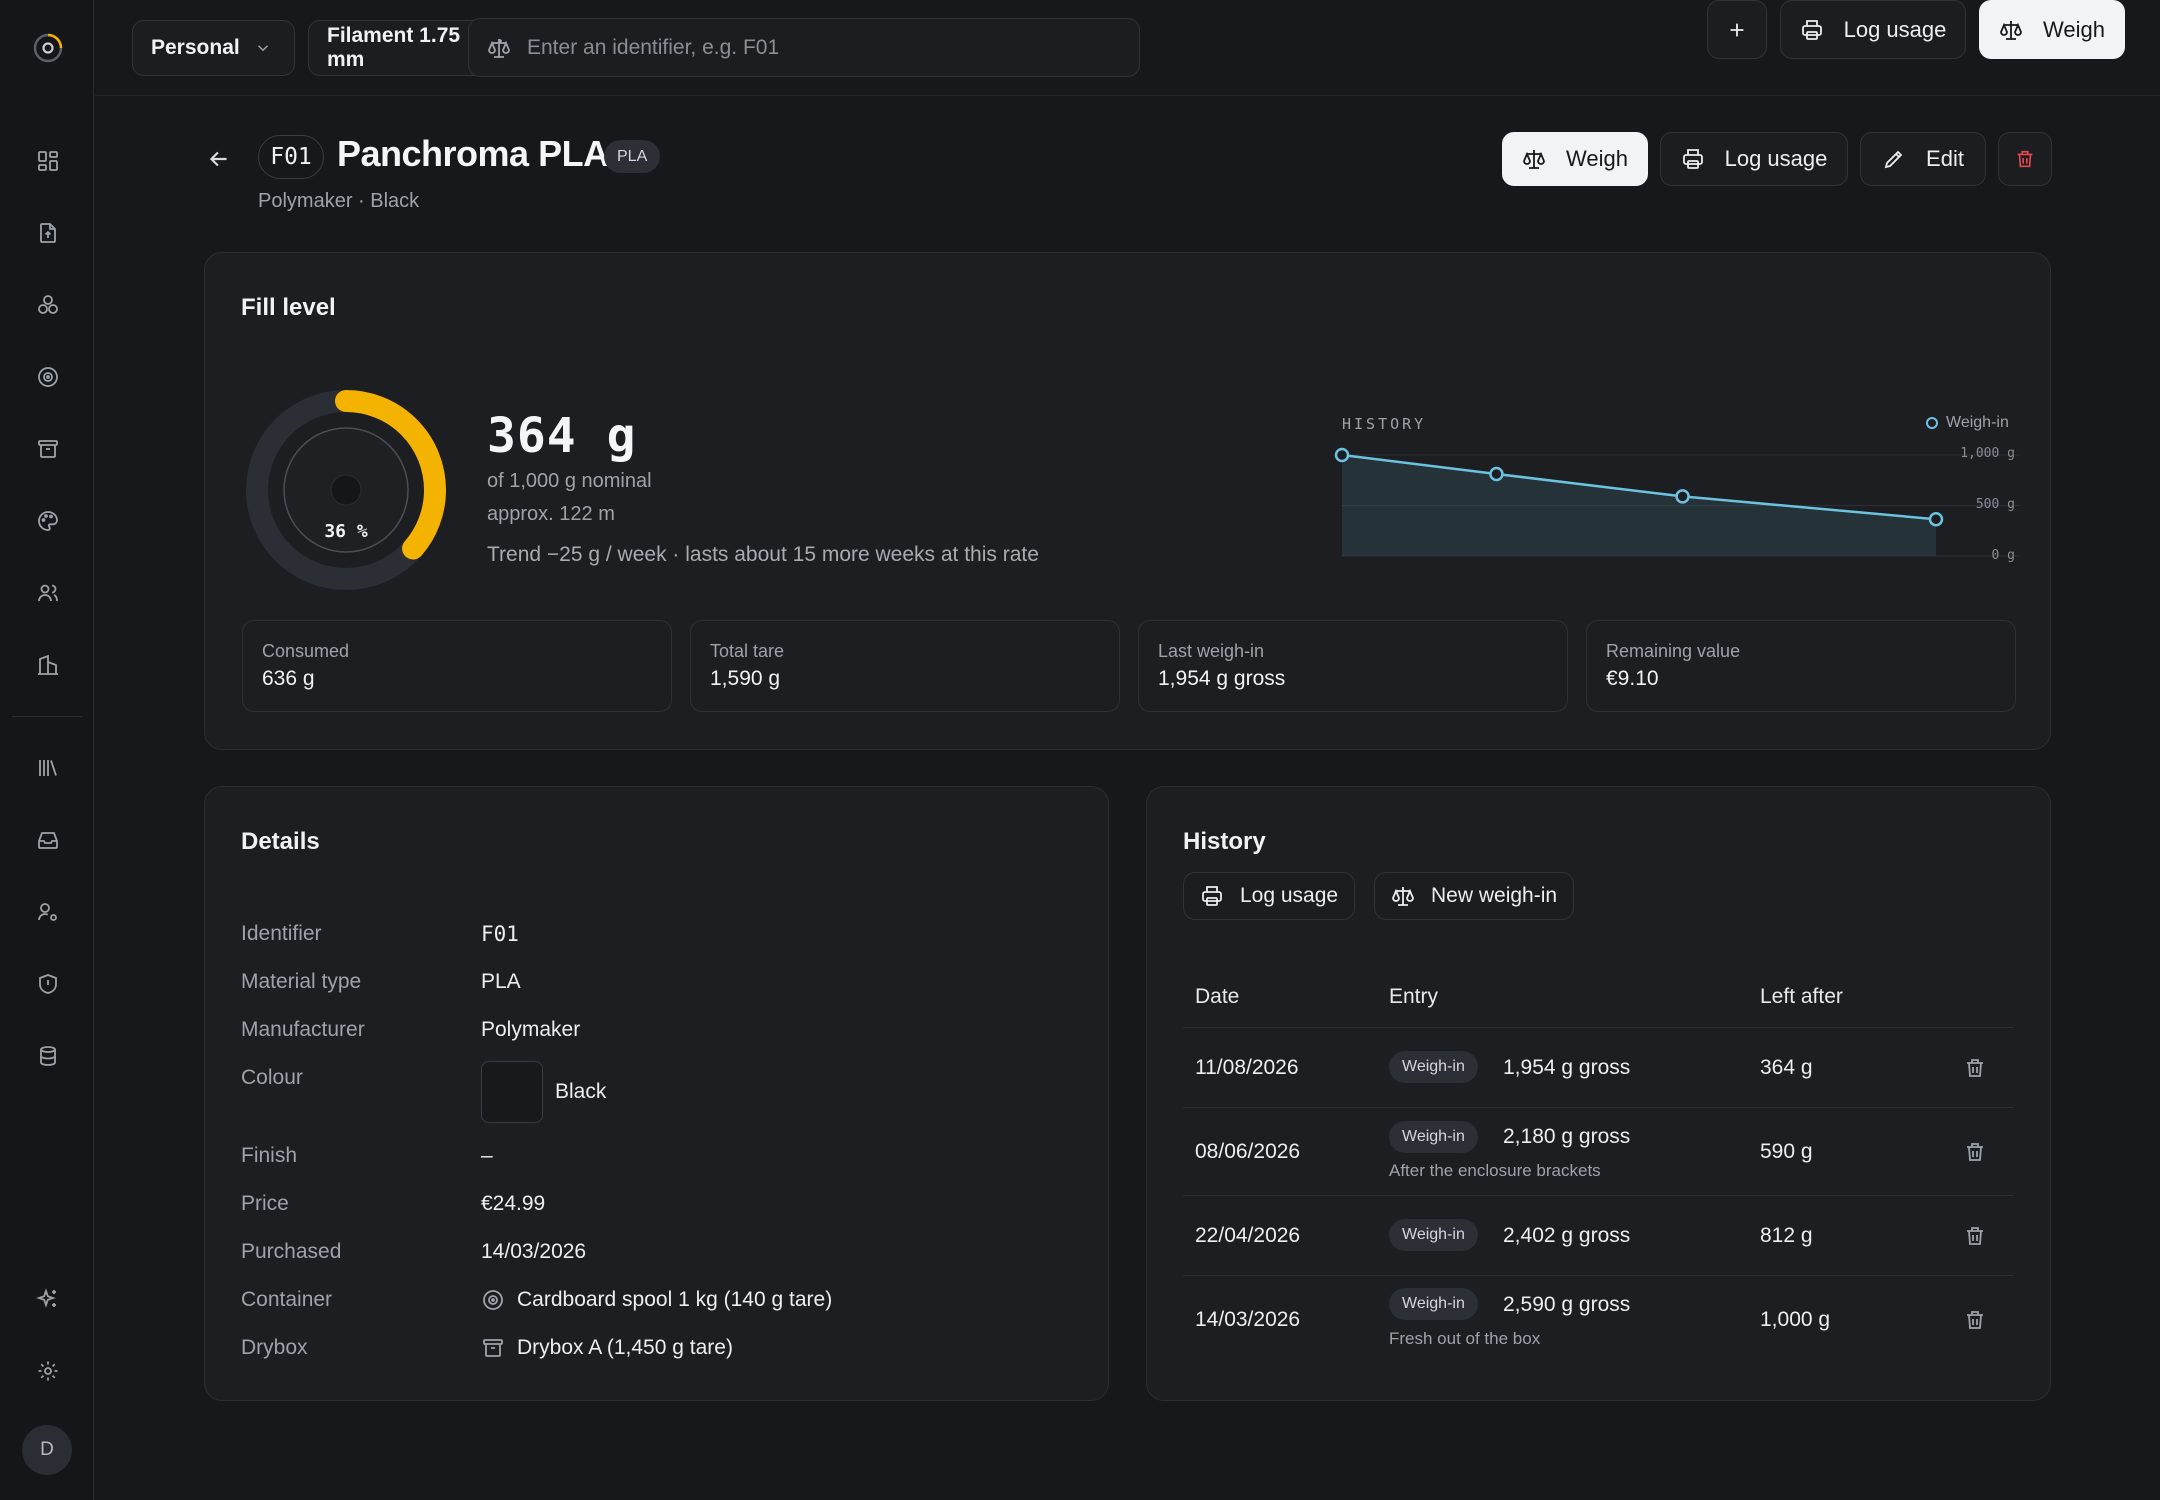  I want to click on workspace-select: Personal, so click(213, 48).